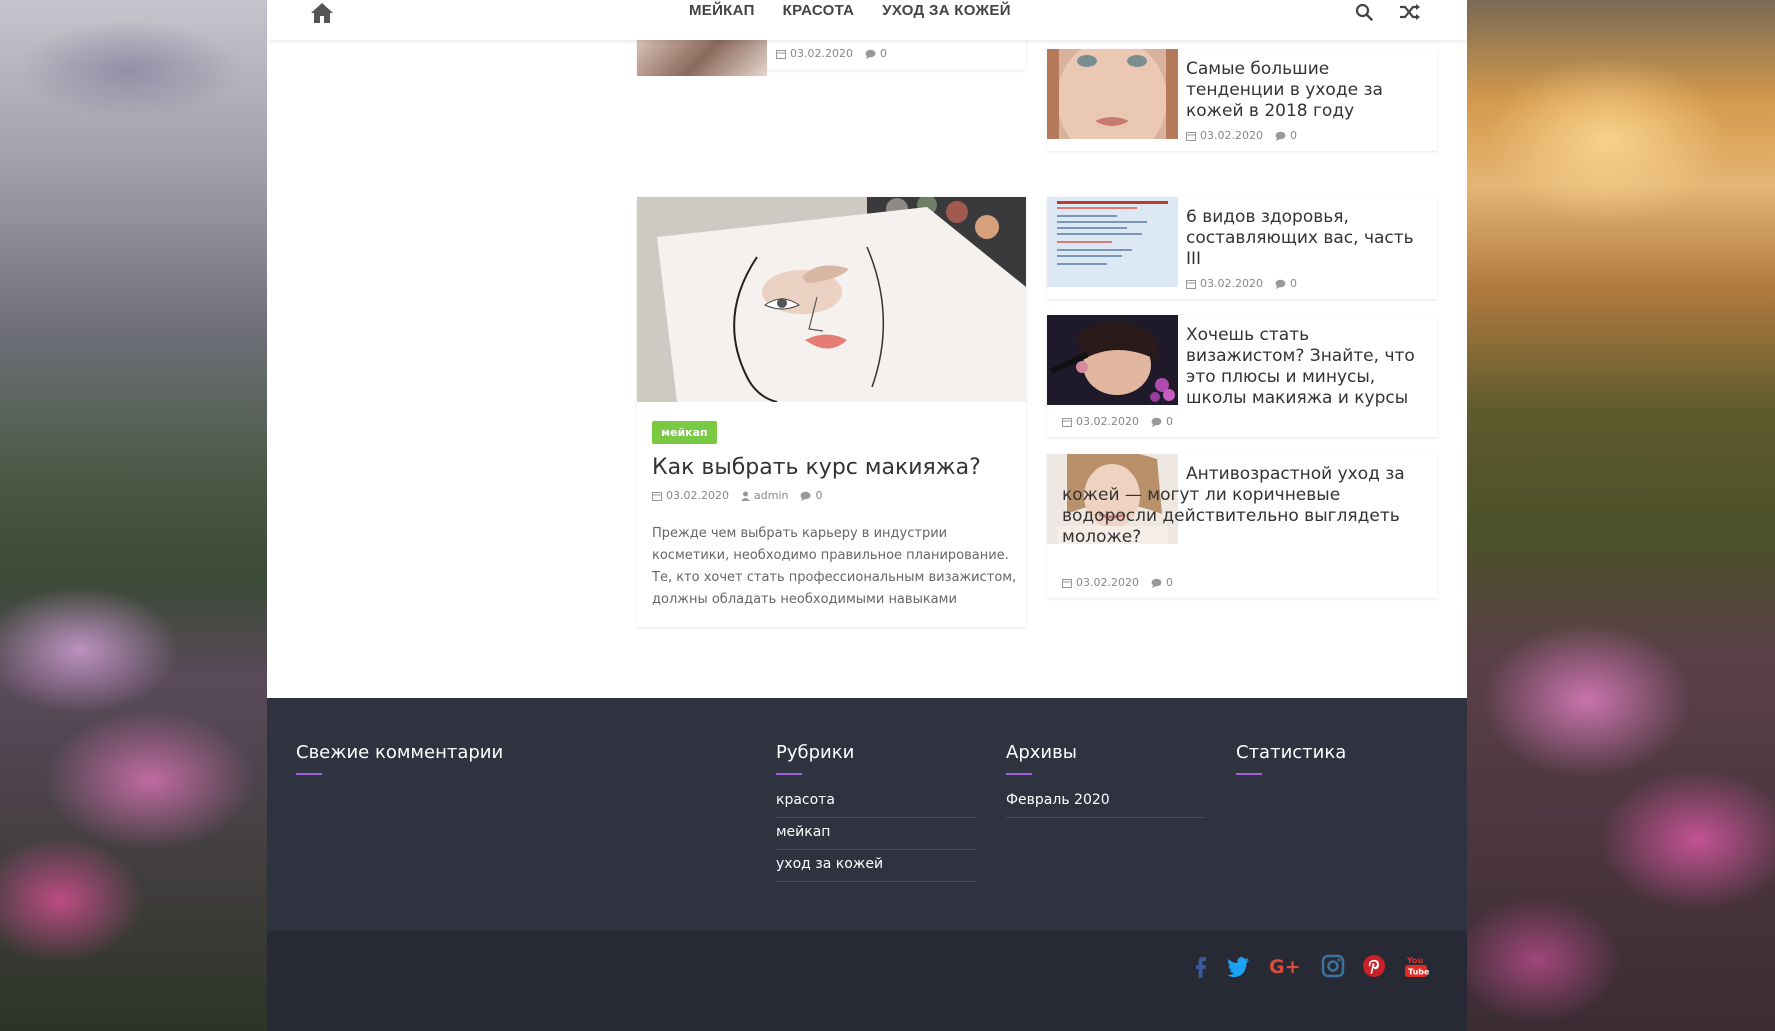 This screenshot has height=1031, width=1775. Describe the element at coordinates (745, 496) in the screenshot. I see `user-icon` at that location.